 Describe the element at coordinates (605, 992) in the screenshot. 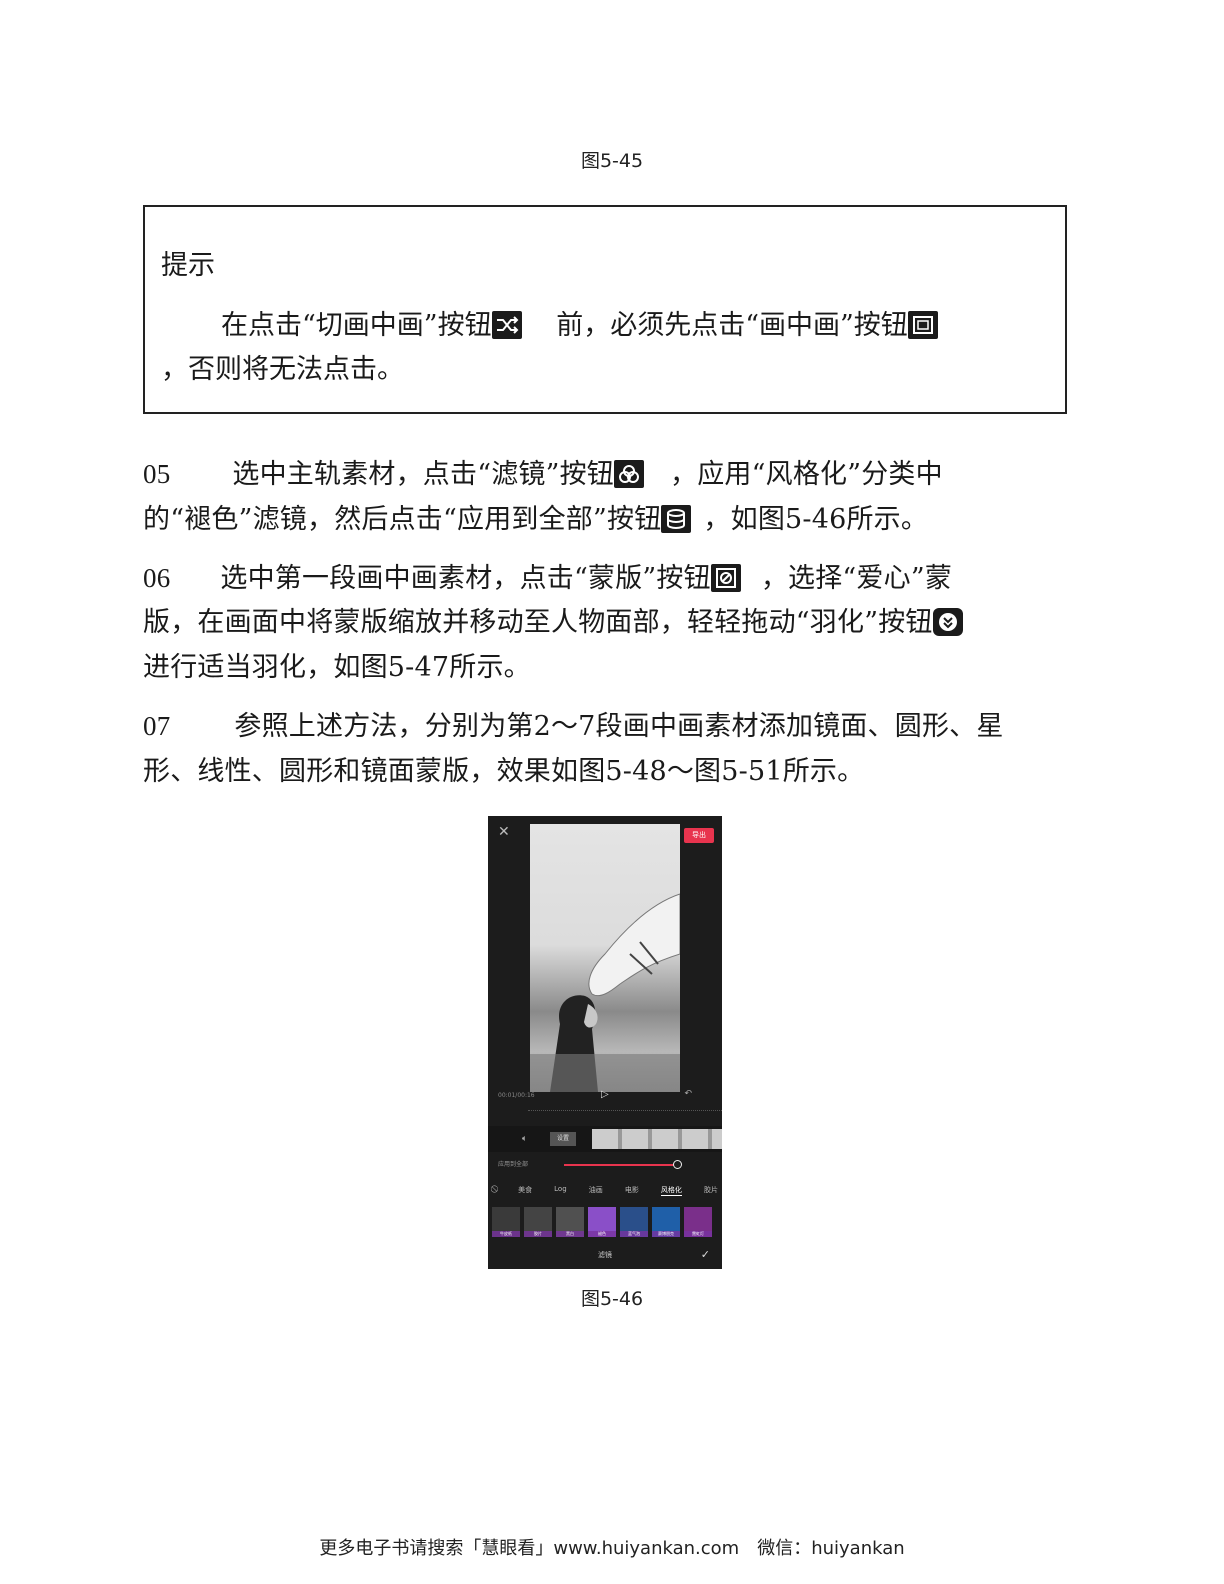

I see `horse-and-woman-image` at that location.